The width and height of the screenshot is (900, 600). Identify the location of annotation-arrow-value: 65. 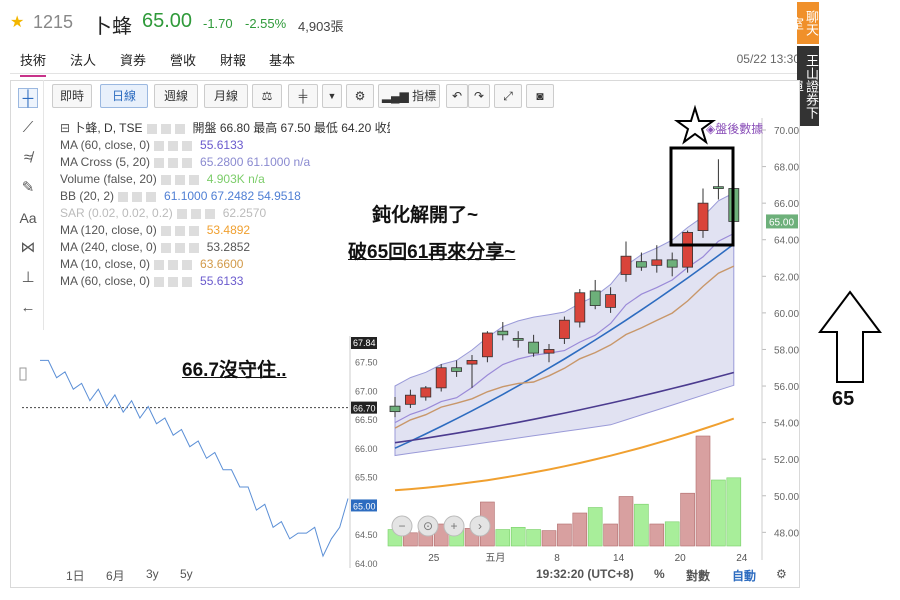
(843, 399).